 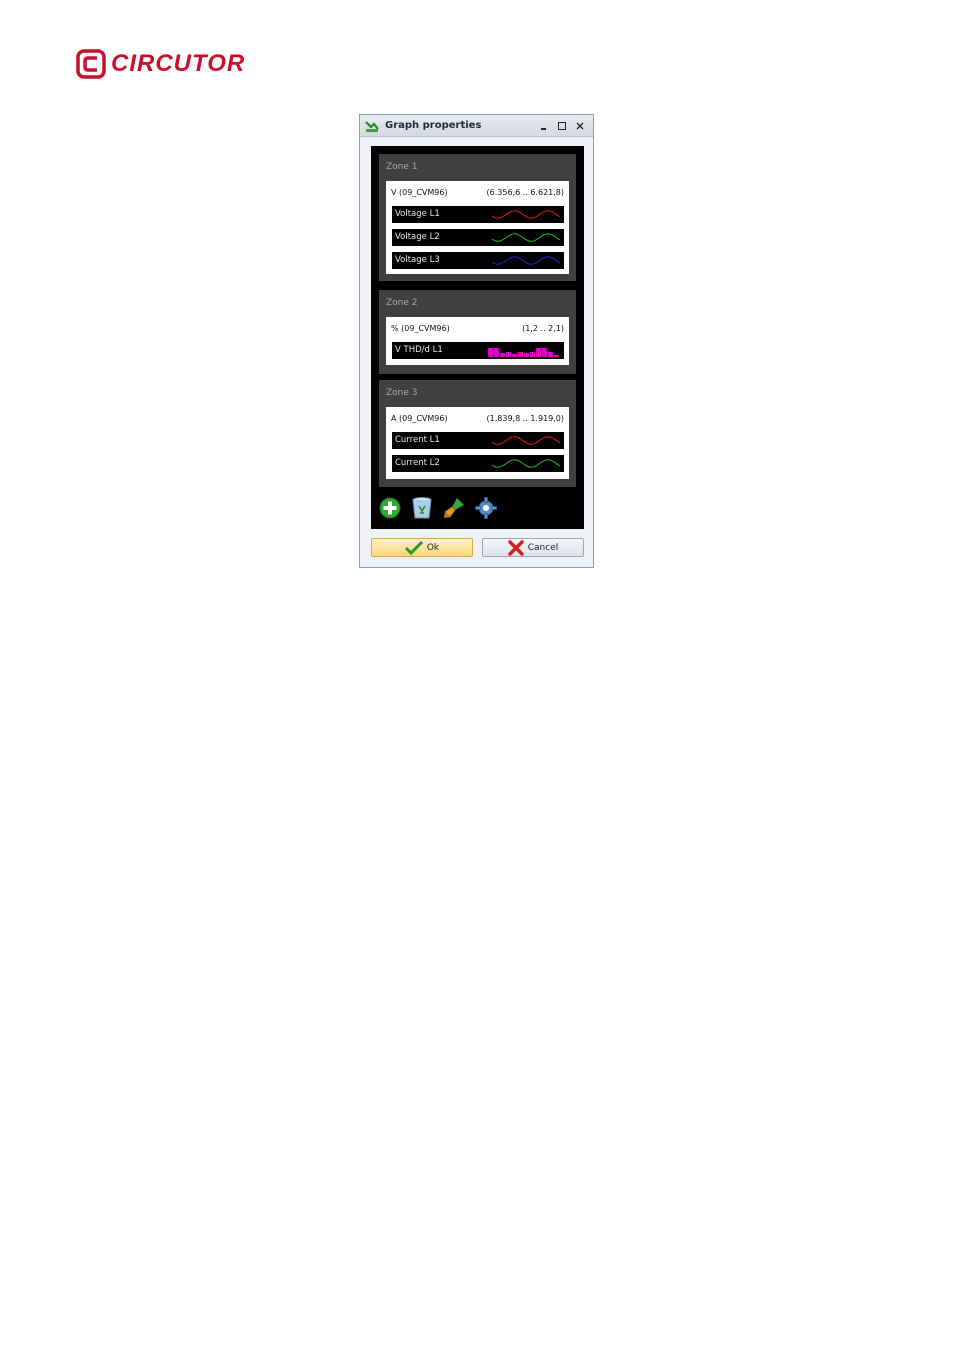 I want to click on cancel-label: Cancel, so click(x=543, y=547).